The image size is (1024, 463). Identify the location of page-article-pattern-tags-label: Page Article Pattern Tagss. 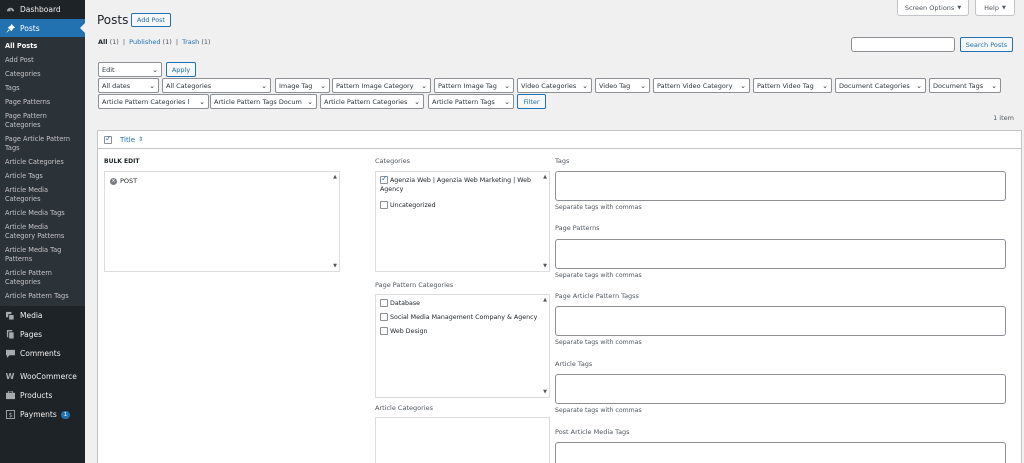
(597, 296).